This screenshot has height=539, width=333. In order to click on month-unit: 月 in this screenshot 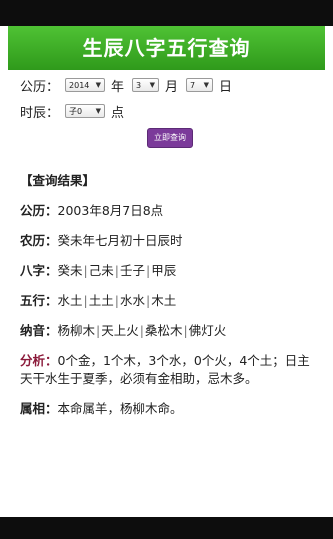, I will do `click(172, 87)`.